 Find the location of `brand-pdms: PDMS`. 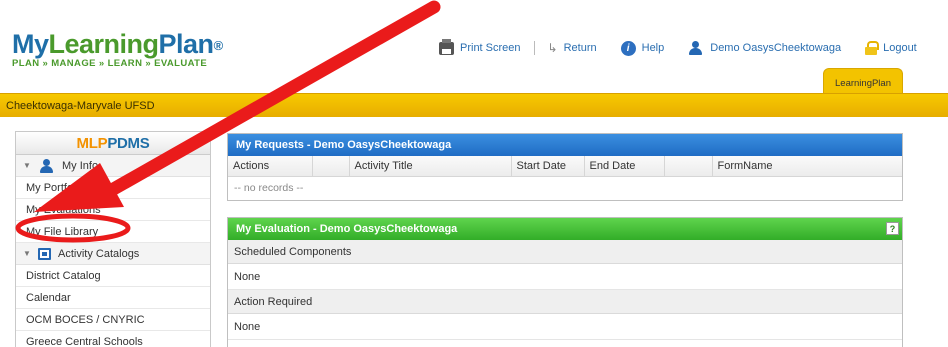

brand-pdms: PDMS is located at coordinates (128, 143).